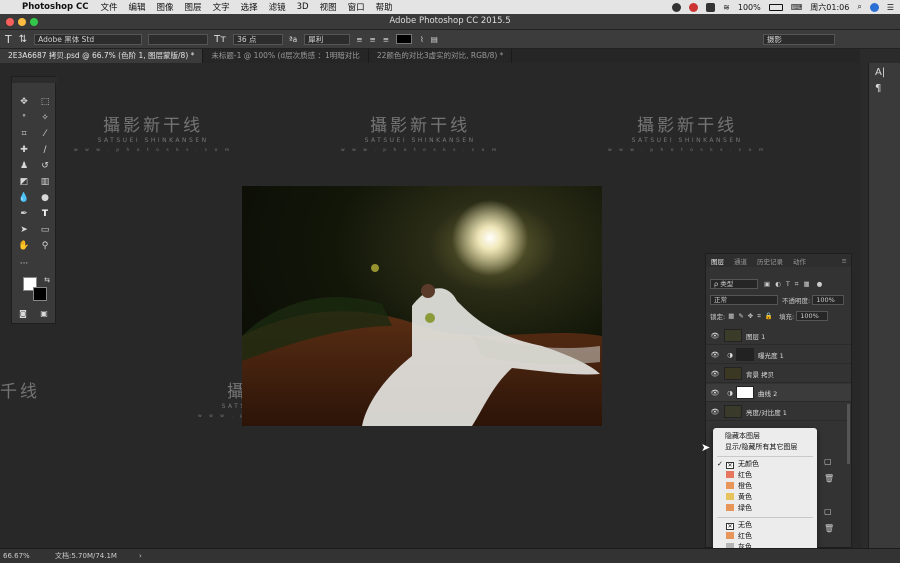  I want to click on zoom-level: 66.67%, so click(21, 556).